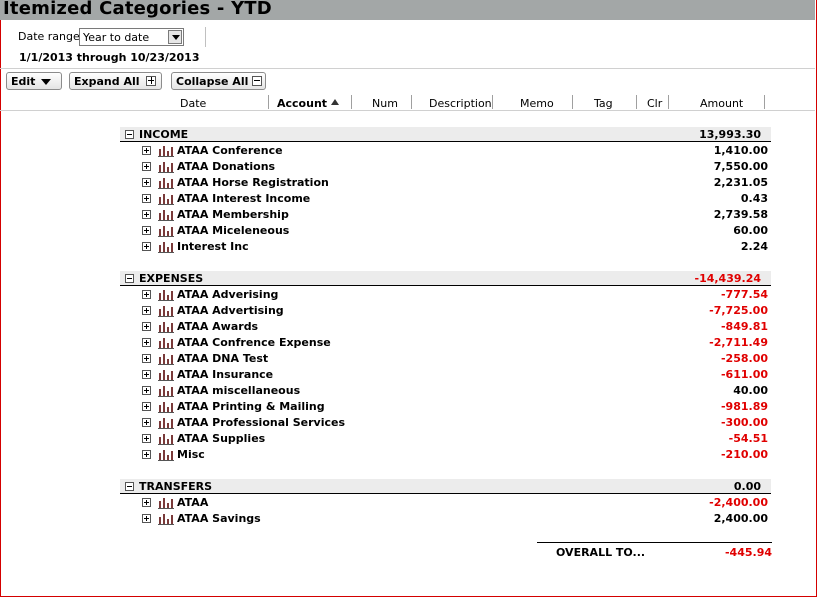 The image size is (817, 597). I want to click on collapse-all-button: Collapse All, so click(218, 81).